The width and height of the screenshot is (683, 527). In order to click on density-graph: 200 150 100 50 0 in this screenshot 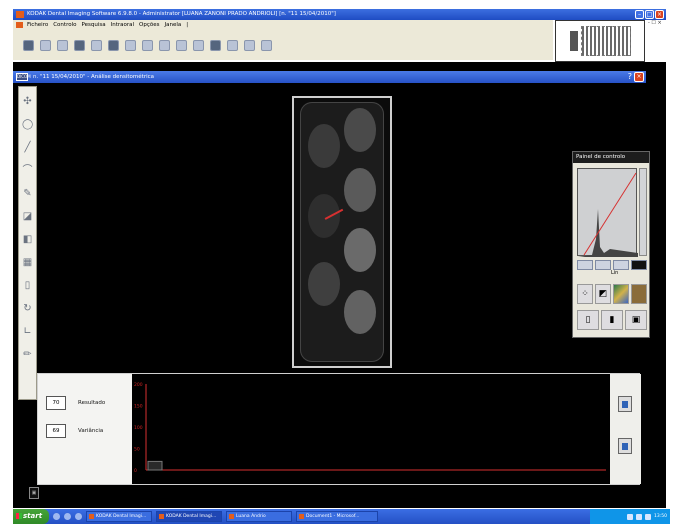, I will do `click(371, 429)`.